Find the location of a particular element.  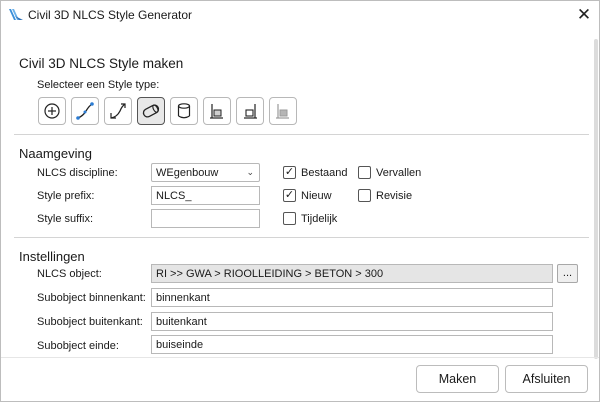

tijdelijk-label: Tijdelijk is located at coordinates (319, 218).